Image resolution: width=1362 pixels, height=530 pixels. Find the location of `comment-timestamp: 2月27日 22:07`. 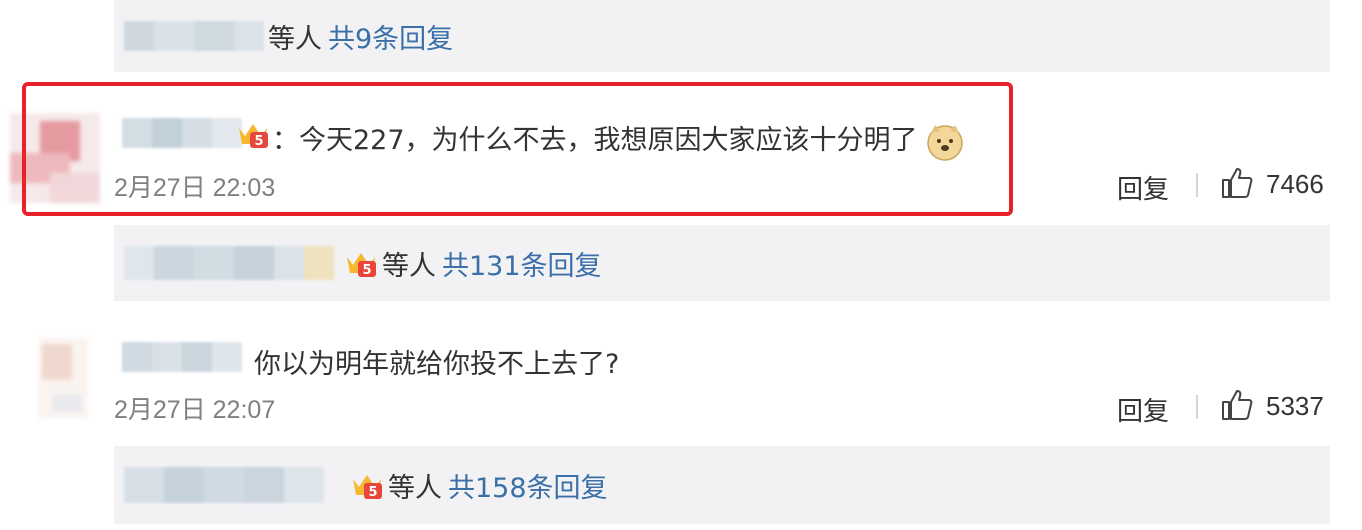

comment-timestamp: 2月27日 22:07 is located at coordinates (195, 410).